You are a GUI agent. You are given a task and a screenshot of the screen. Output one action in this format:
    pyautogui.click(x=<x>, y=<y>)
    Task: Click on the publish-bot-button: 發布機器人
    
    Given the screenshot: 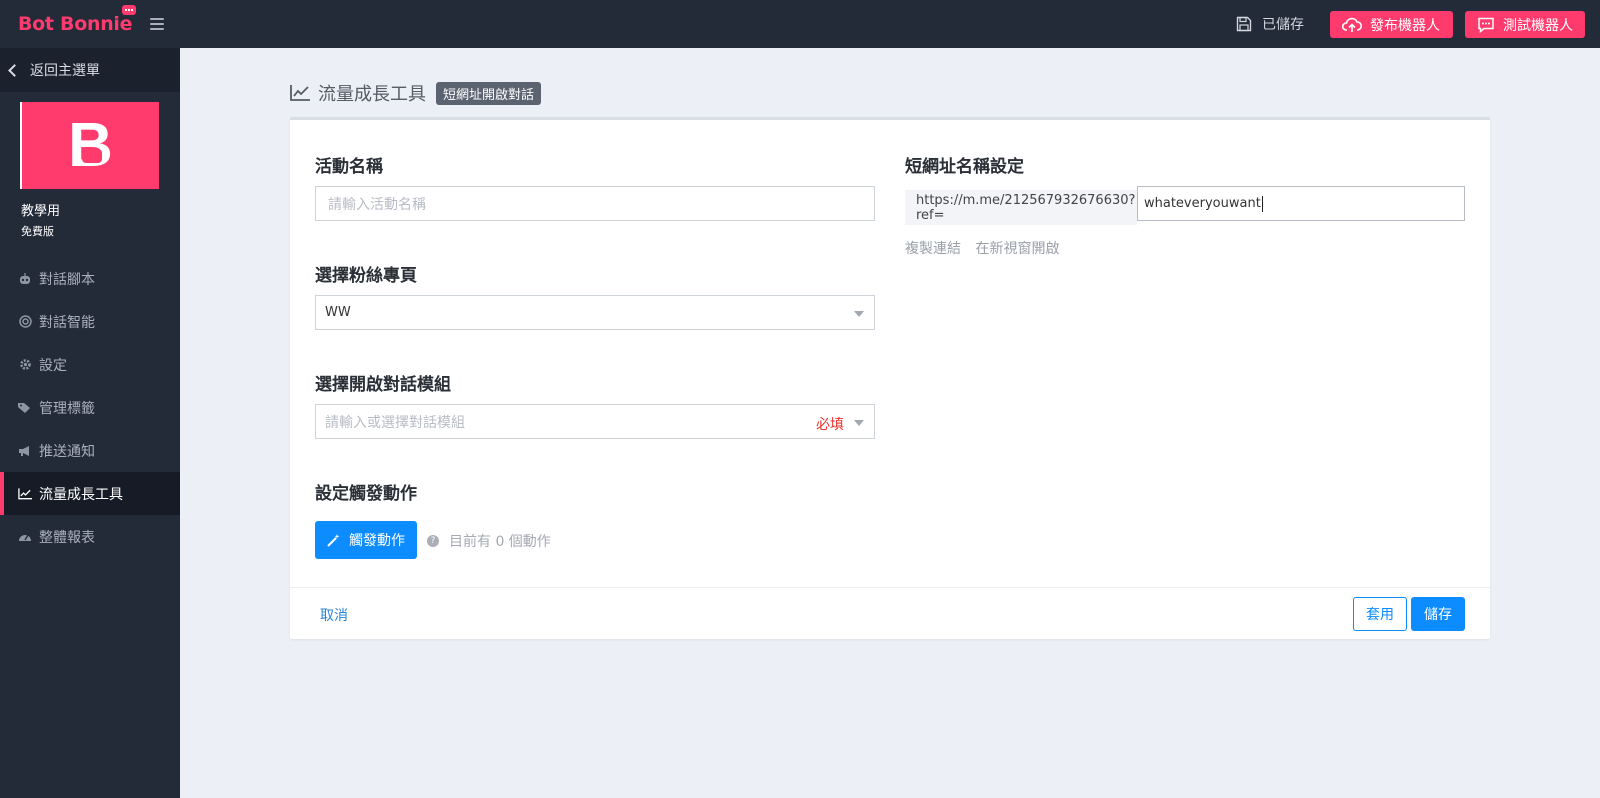 What is the action you would take?
    pyautogui.click(x=1391, y=24)
    